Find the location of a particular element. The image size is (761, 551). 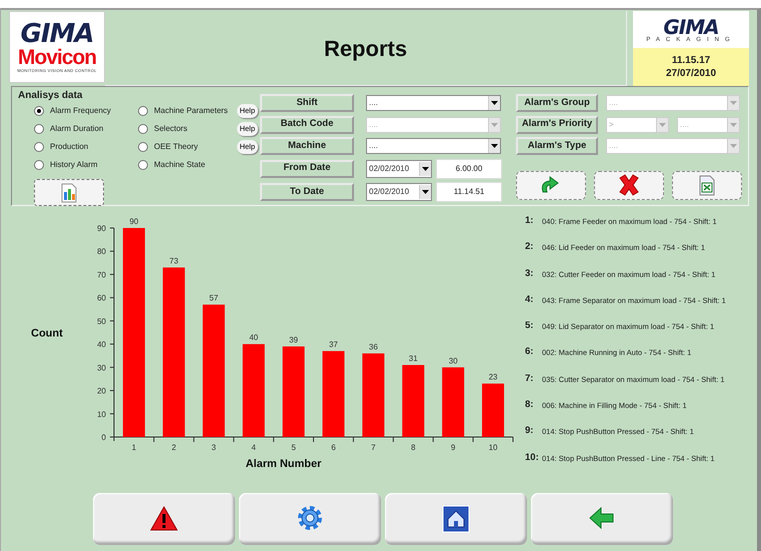

legend-number: 7: is located at coordinates (529, 379).